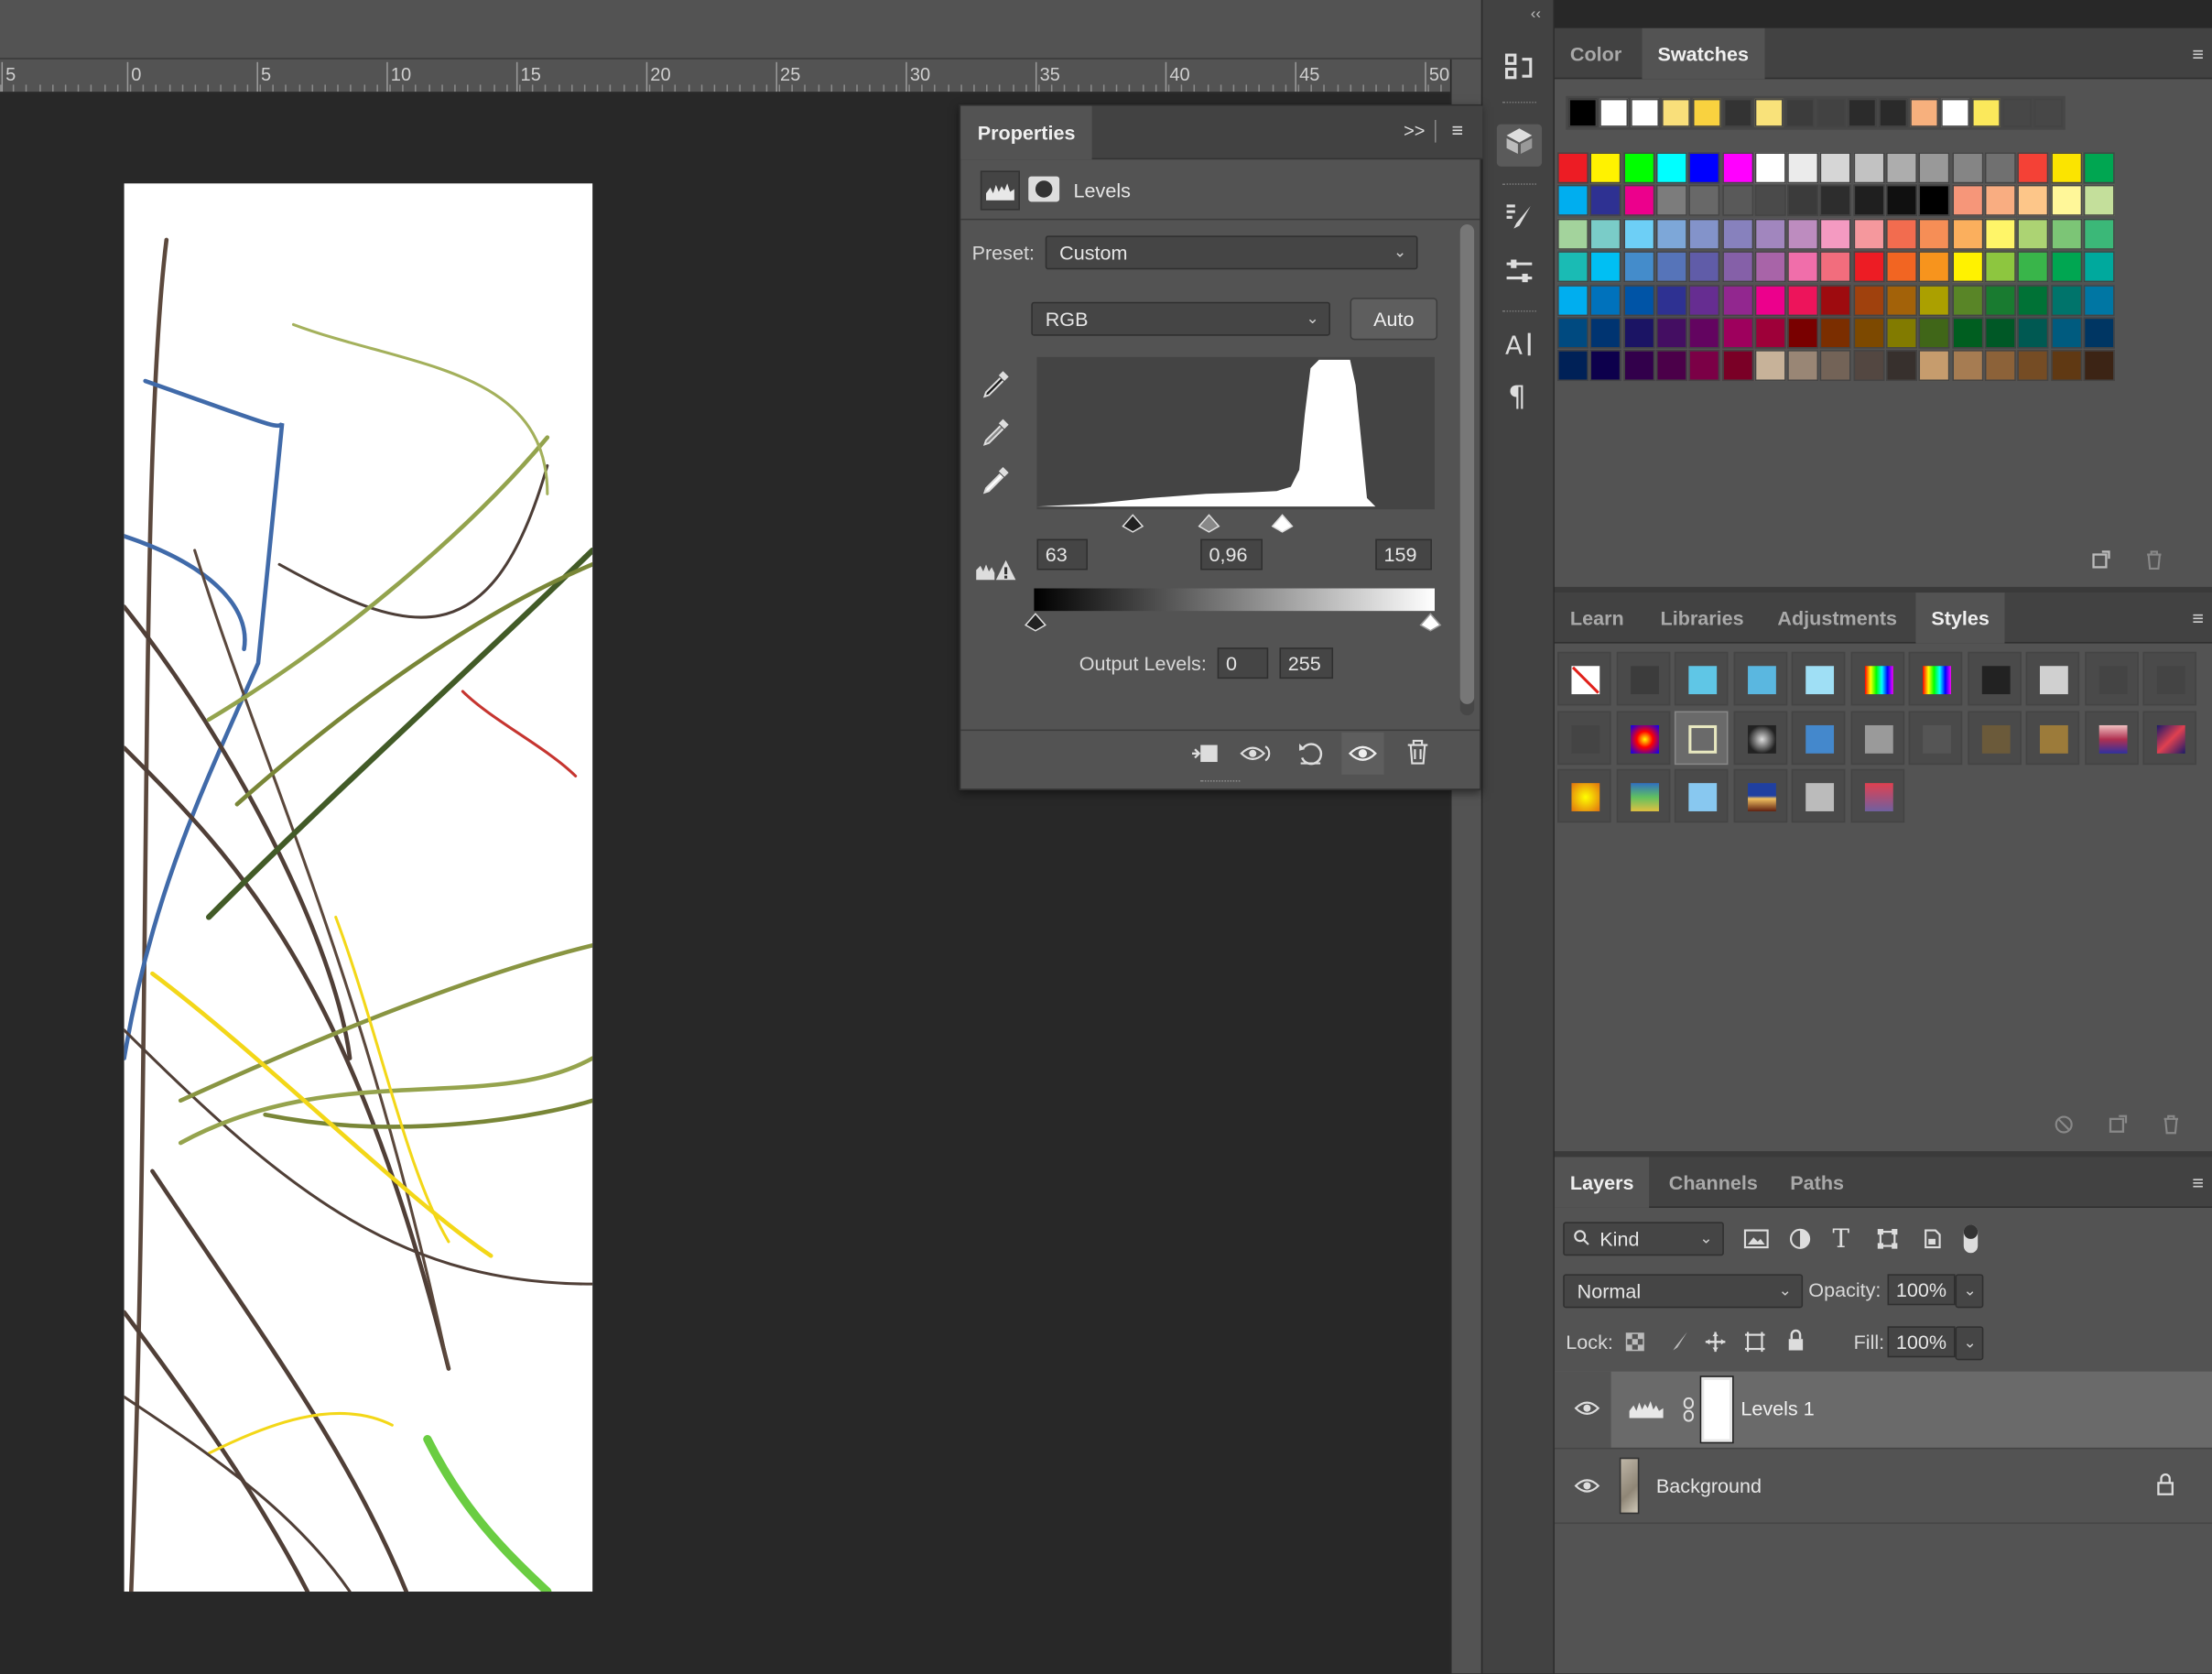 The image size is (2212, 1674). Describe the element at coordinates (1062, 554) in the screenshot. I see `input-black-field: 63` at that location.